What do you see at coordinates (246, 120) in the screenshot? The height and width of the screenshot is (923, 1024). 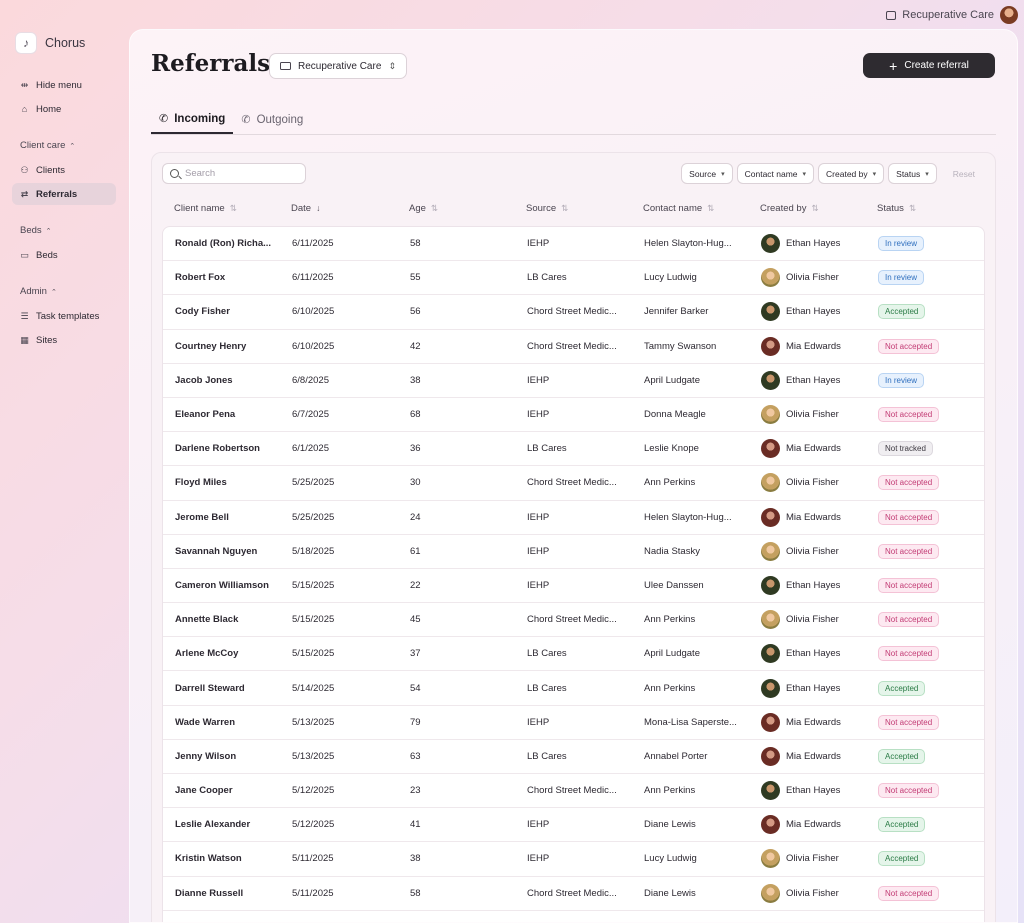 I see `phone-outgoing-icon: ✆` at bounding box center [246, 120].